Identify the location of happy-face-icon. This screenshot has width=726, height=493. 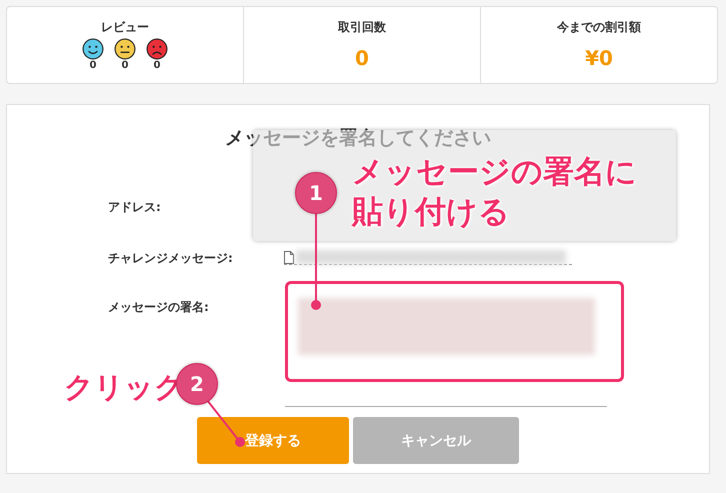
(93, 49).